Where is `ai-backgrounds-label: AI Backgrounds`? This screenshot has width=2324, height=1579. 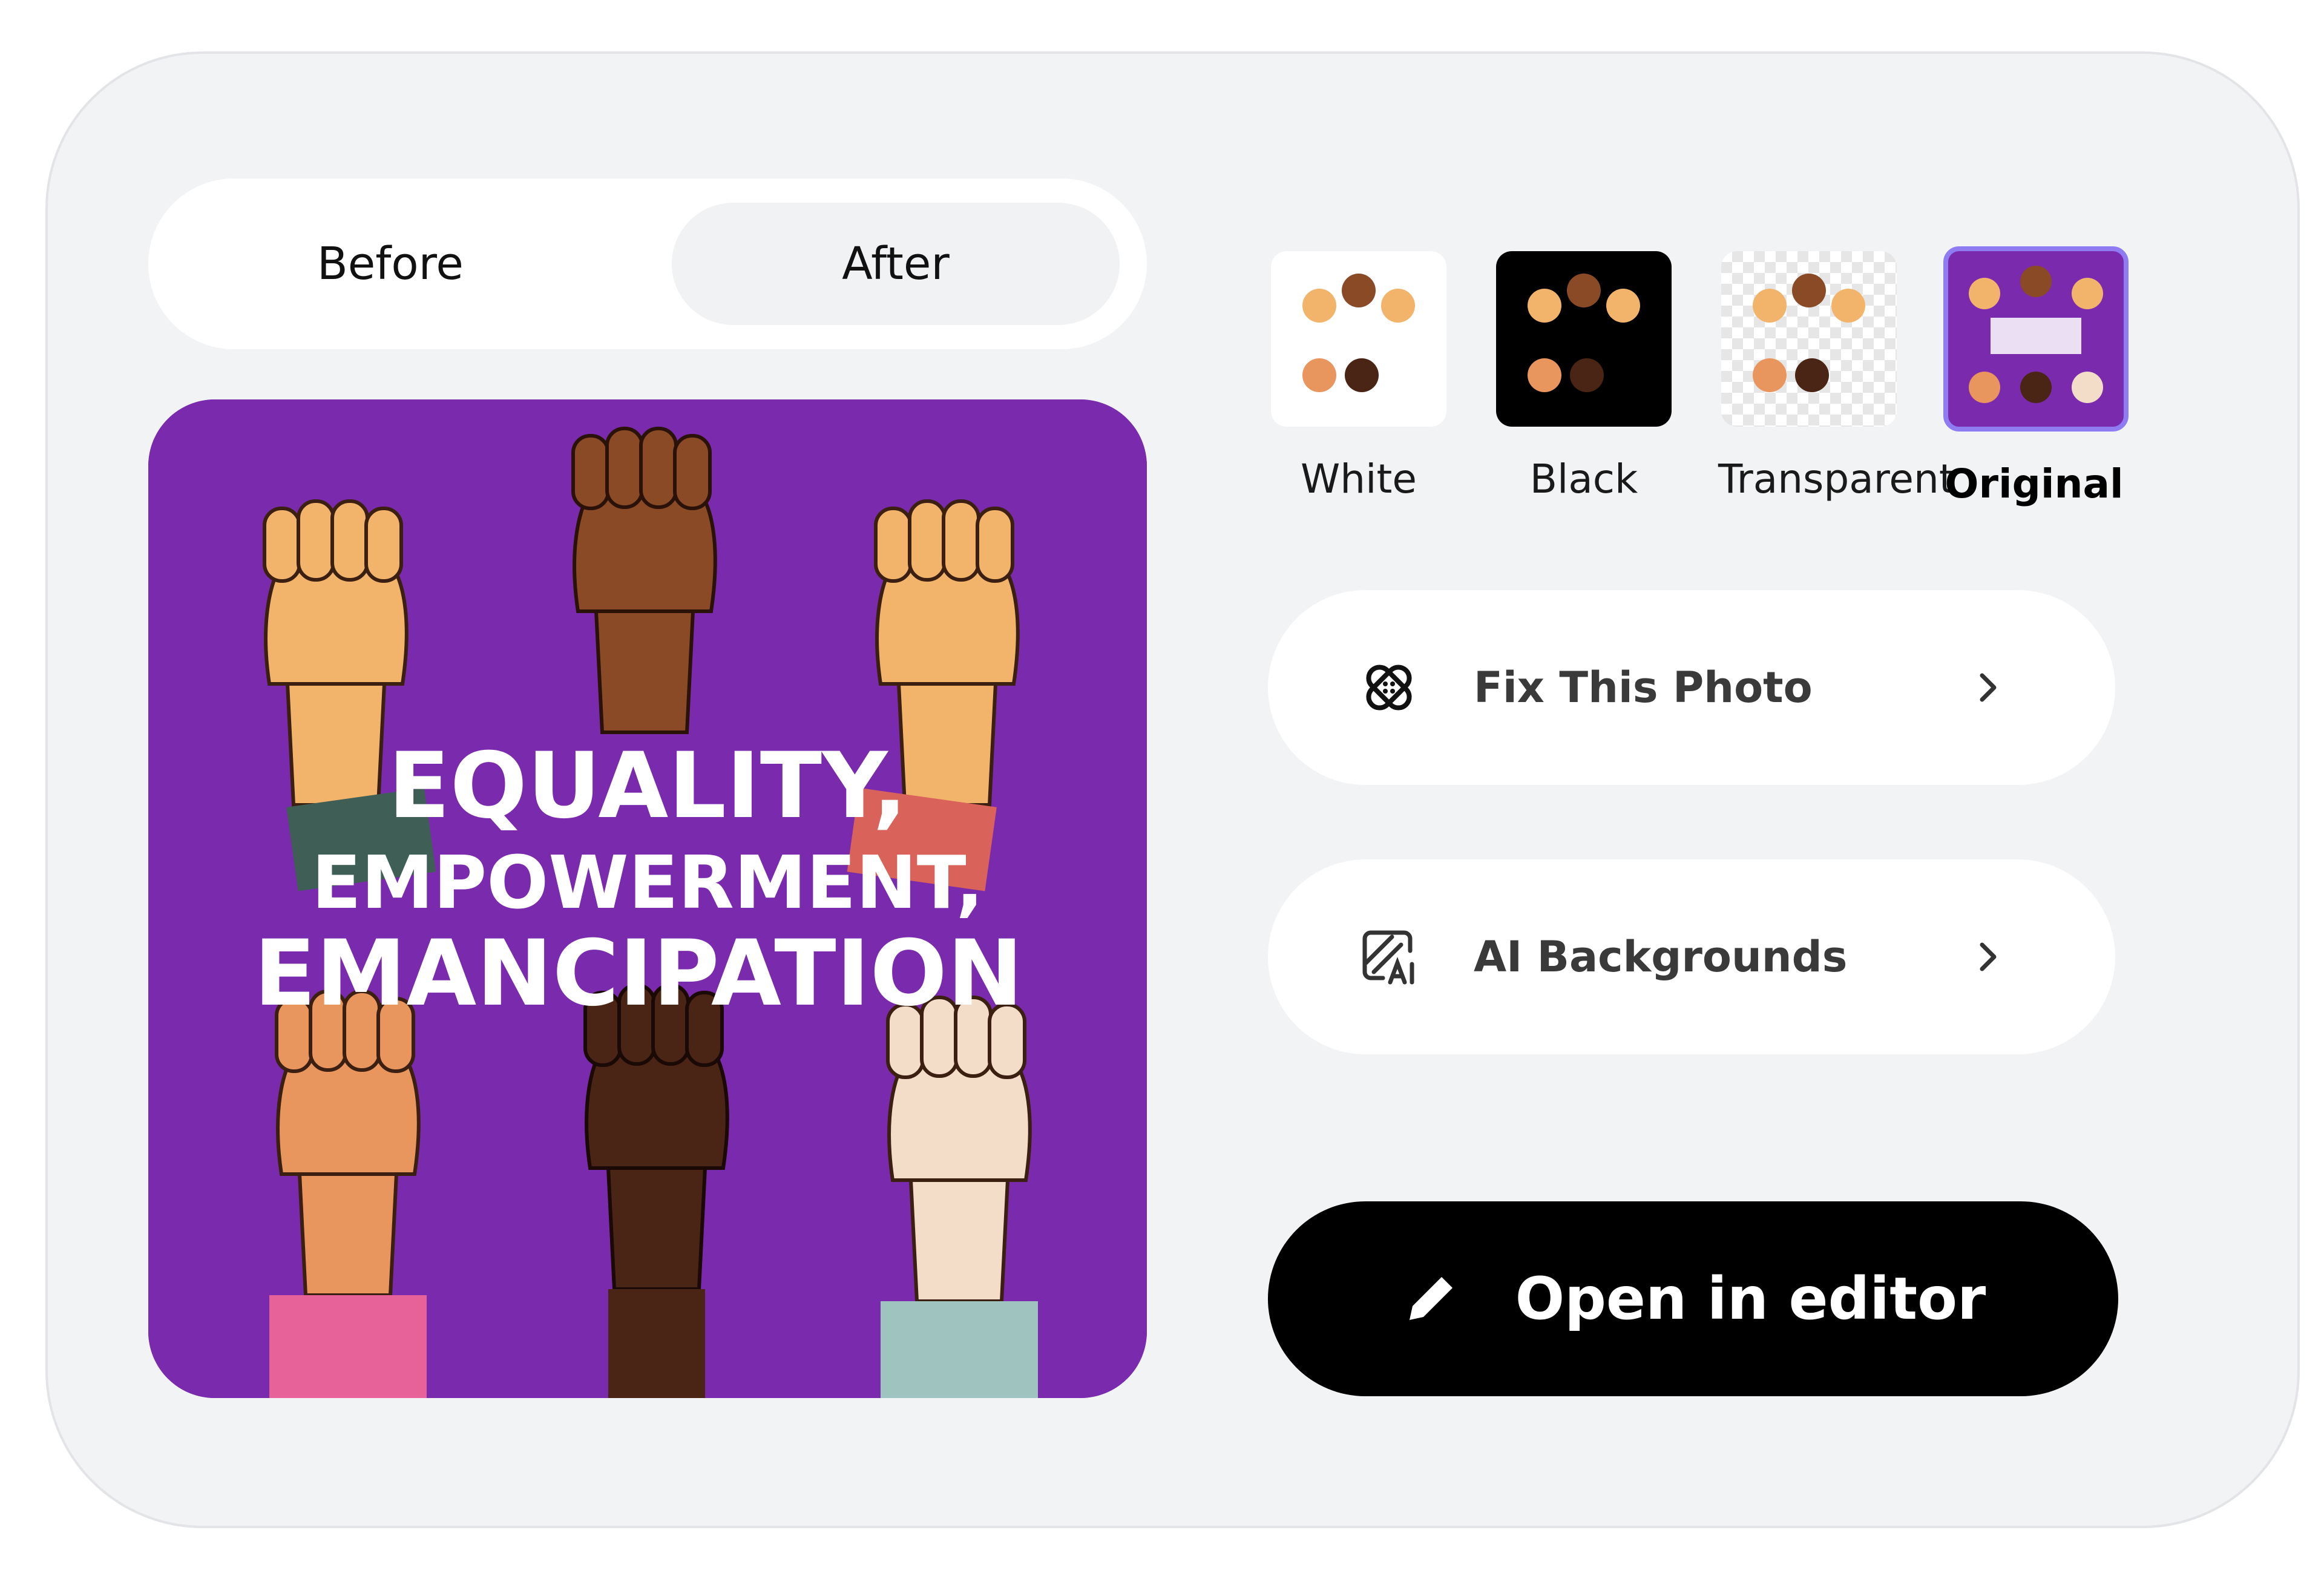
ai-backgrounds-label: AI Backgrounds is located at coordinates (1661, 957).